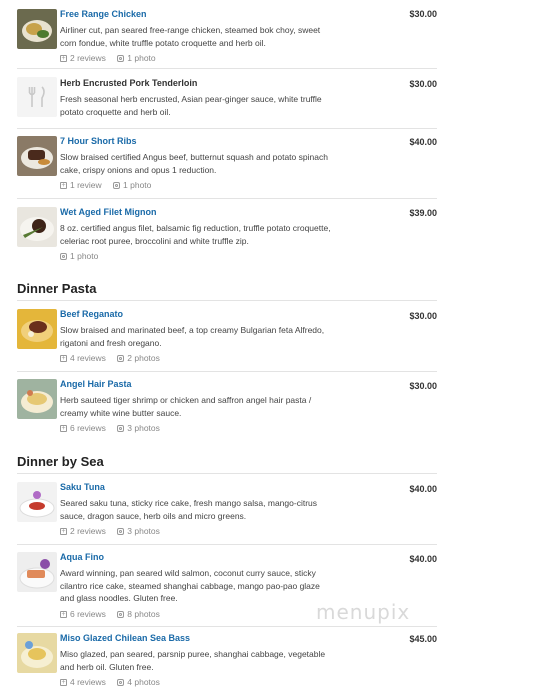 Image resolution: width=548 pixels, height=695 pixels. I want to click on item-name-link: Wet Aged Filet Mignon, so click(248, 212).